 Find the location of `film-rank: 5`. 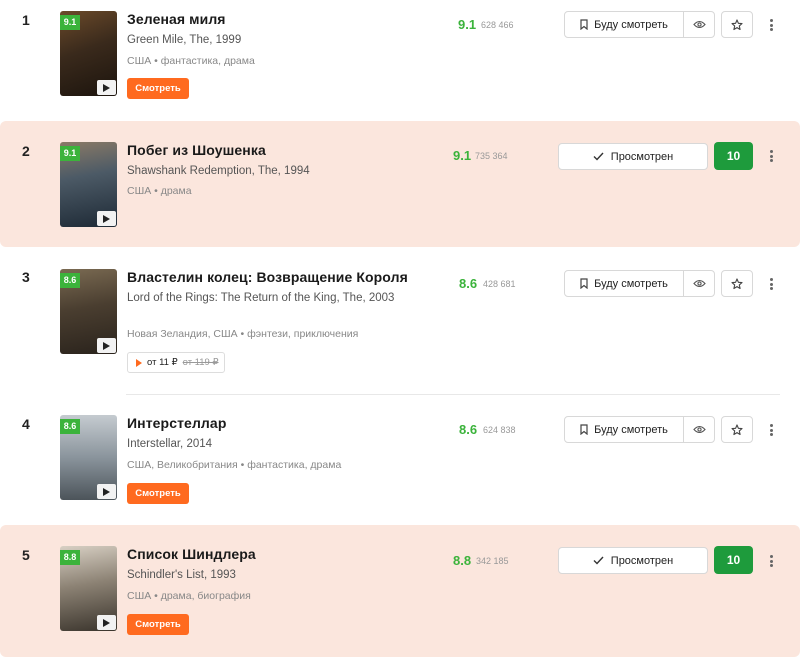

film-rank: 5 is located at coordinates (26, 555).